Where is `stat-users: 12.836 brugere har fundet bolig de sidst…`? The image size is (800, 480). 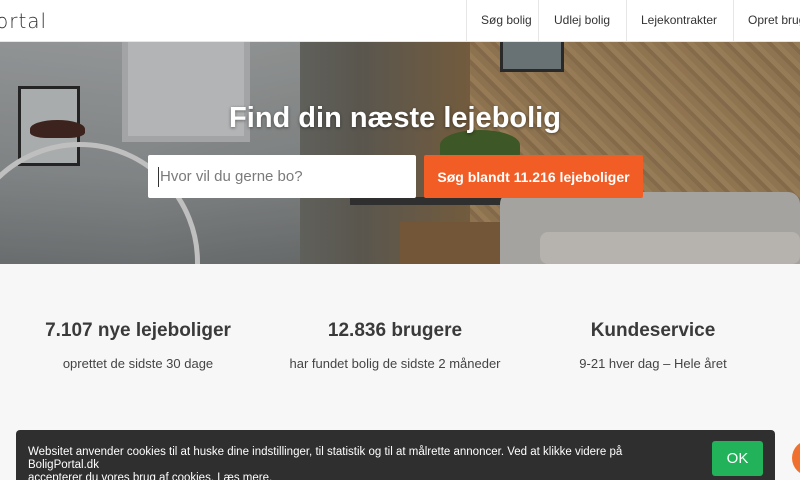
stat-users: 12.836 brugere har fundet bolig de sidst… is located at coordinates (395, 345).